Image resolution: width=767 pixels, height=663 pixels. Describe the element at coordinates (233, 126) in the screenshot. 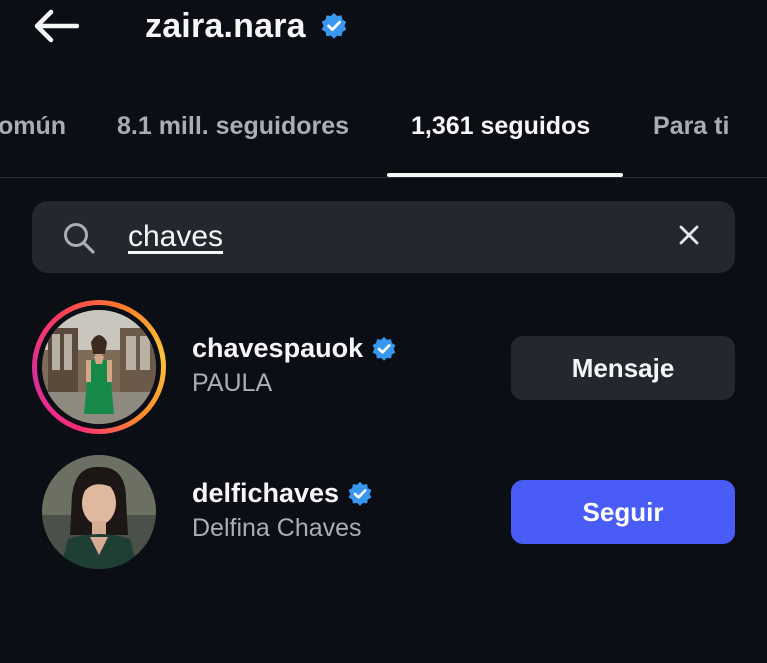

I see `tab-seguidores: 8.1 mill. seguidores` at that location.